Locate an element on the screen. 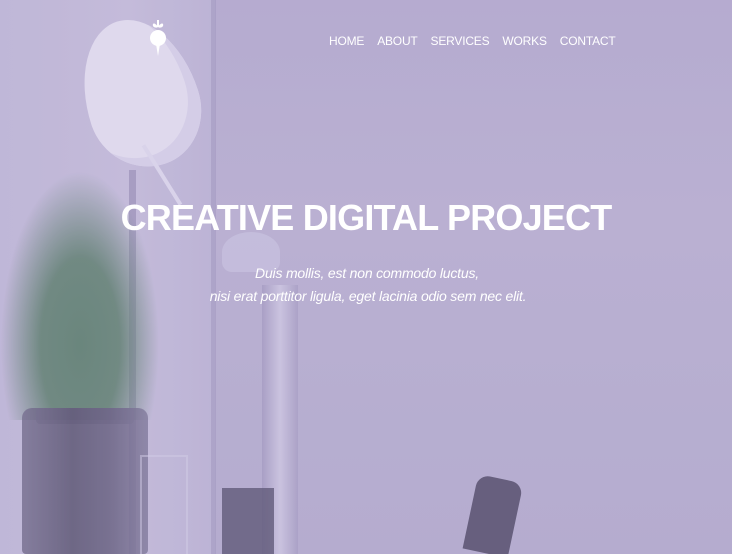 This screenshot has width=732, height=554. hero-subtitle-line-1: Duis mollis, est non commodo luctus, is located at coordinates (367, 273).